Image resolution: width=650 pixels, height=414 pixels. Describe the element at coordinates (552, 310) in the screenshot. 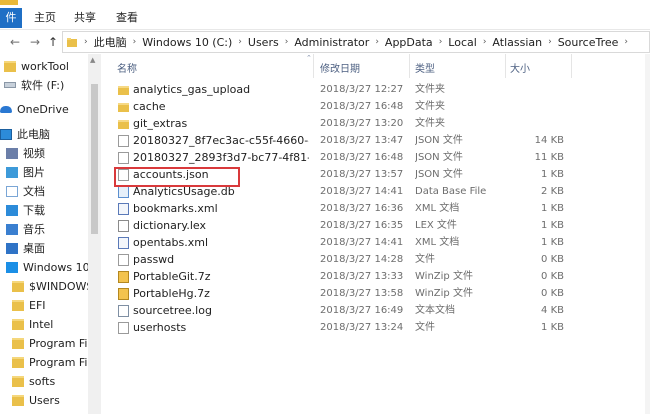

I see `file-size: 4 KB` at that location.